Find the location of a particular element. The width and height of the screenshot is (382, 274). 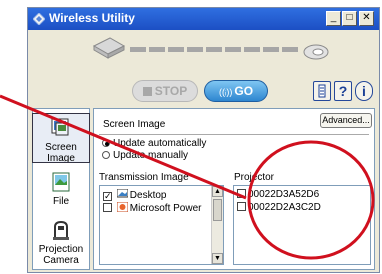

list-view-button is located at coordinates (322, 91).